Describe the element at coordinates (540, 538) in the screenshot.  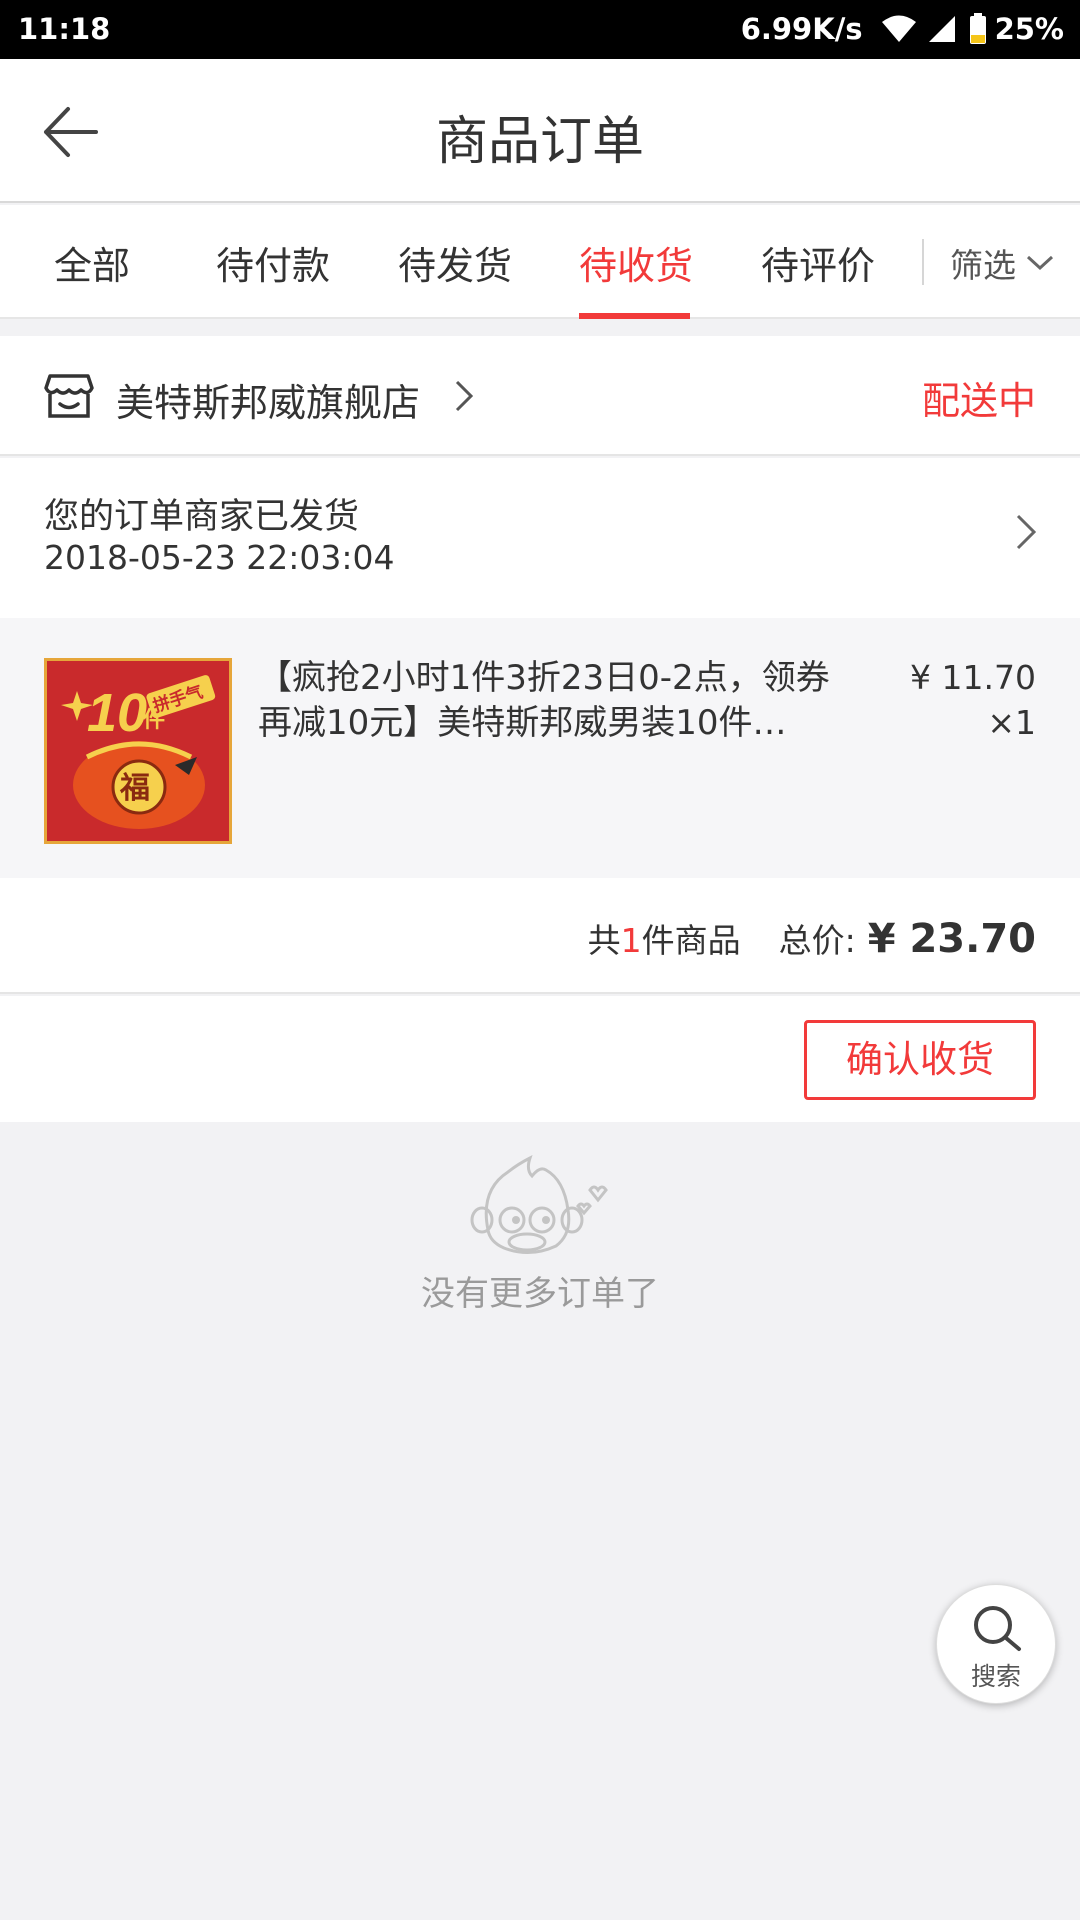
I see `shipping-info-row: 您的订单商家已发货 2018-05-23 22:03:04` at that location.